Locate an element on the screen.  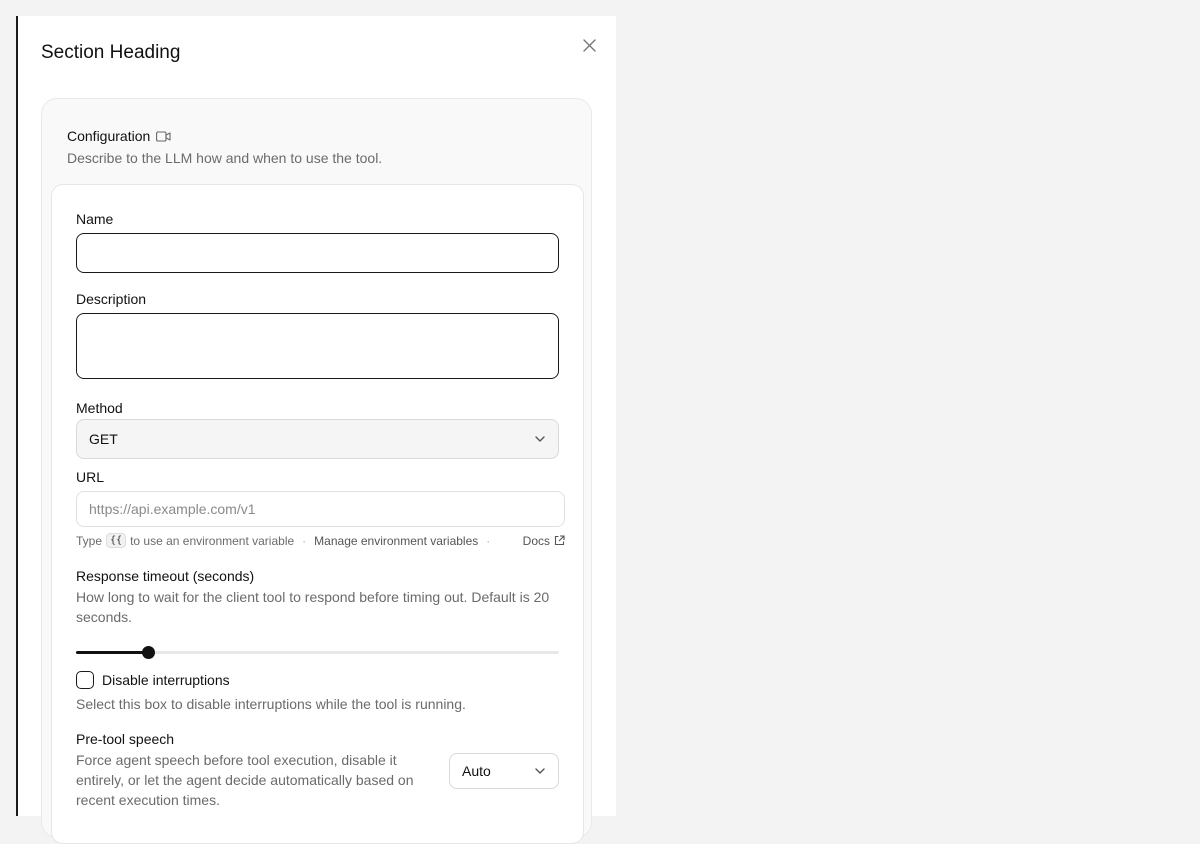
timeout-slider is located at coordinates (317, 652).